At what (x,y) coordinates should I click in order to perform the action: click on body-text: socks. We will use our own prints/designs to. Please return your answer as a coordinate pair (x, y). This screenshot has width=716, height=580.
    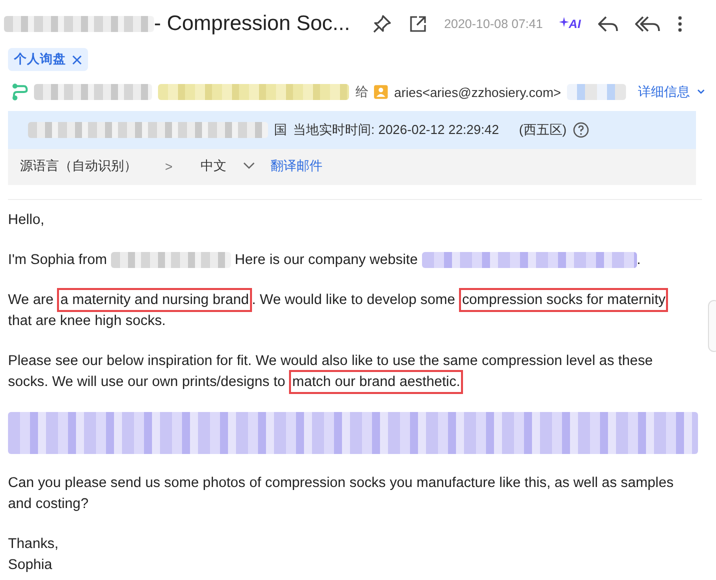
    Looking at the image, I should click on (147, 382).